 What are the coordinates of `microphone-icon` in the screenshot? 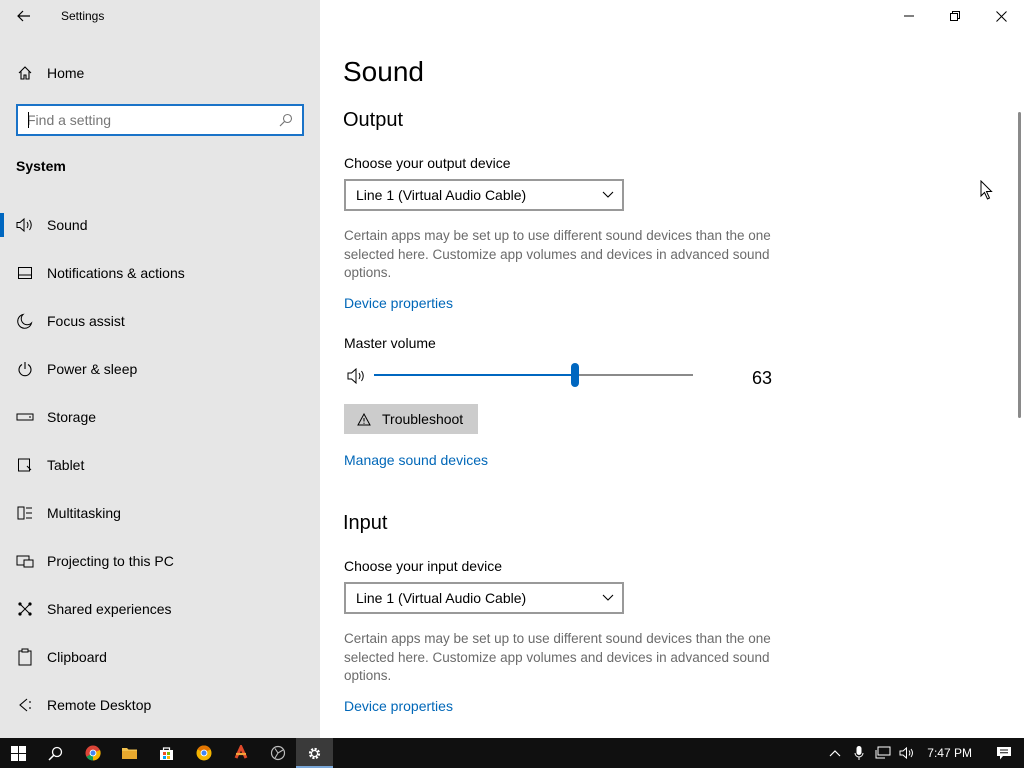 It's located at (859, 753).